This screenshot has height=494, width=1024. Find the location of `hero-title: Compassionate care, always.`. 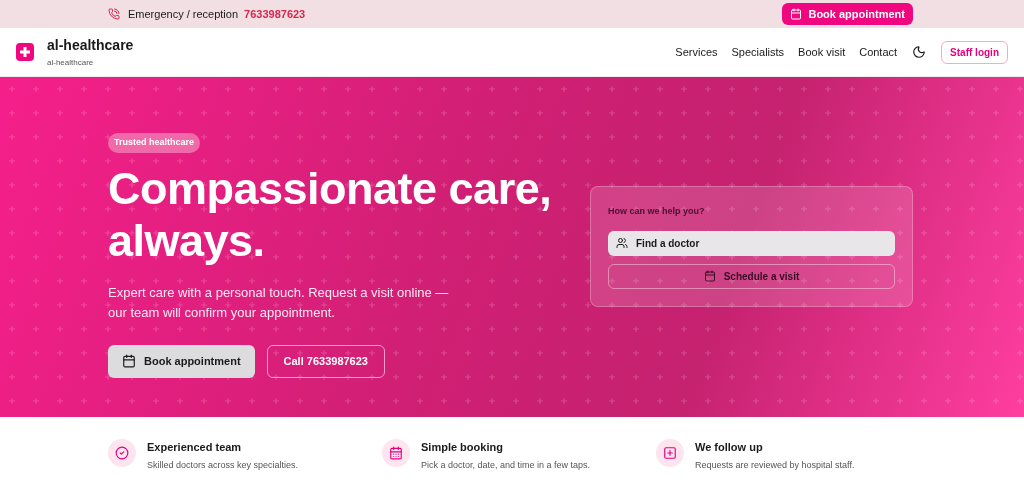

hero-title: Compassionate care, always. is located at coordinates (330, 214).